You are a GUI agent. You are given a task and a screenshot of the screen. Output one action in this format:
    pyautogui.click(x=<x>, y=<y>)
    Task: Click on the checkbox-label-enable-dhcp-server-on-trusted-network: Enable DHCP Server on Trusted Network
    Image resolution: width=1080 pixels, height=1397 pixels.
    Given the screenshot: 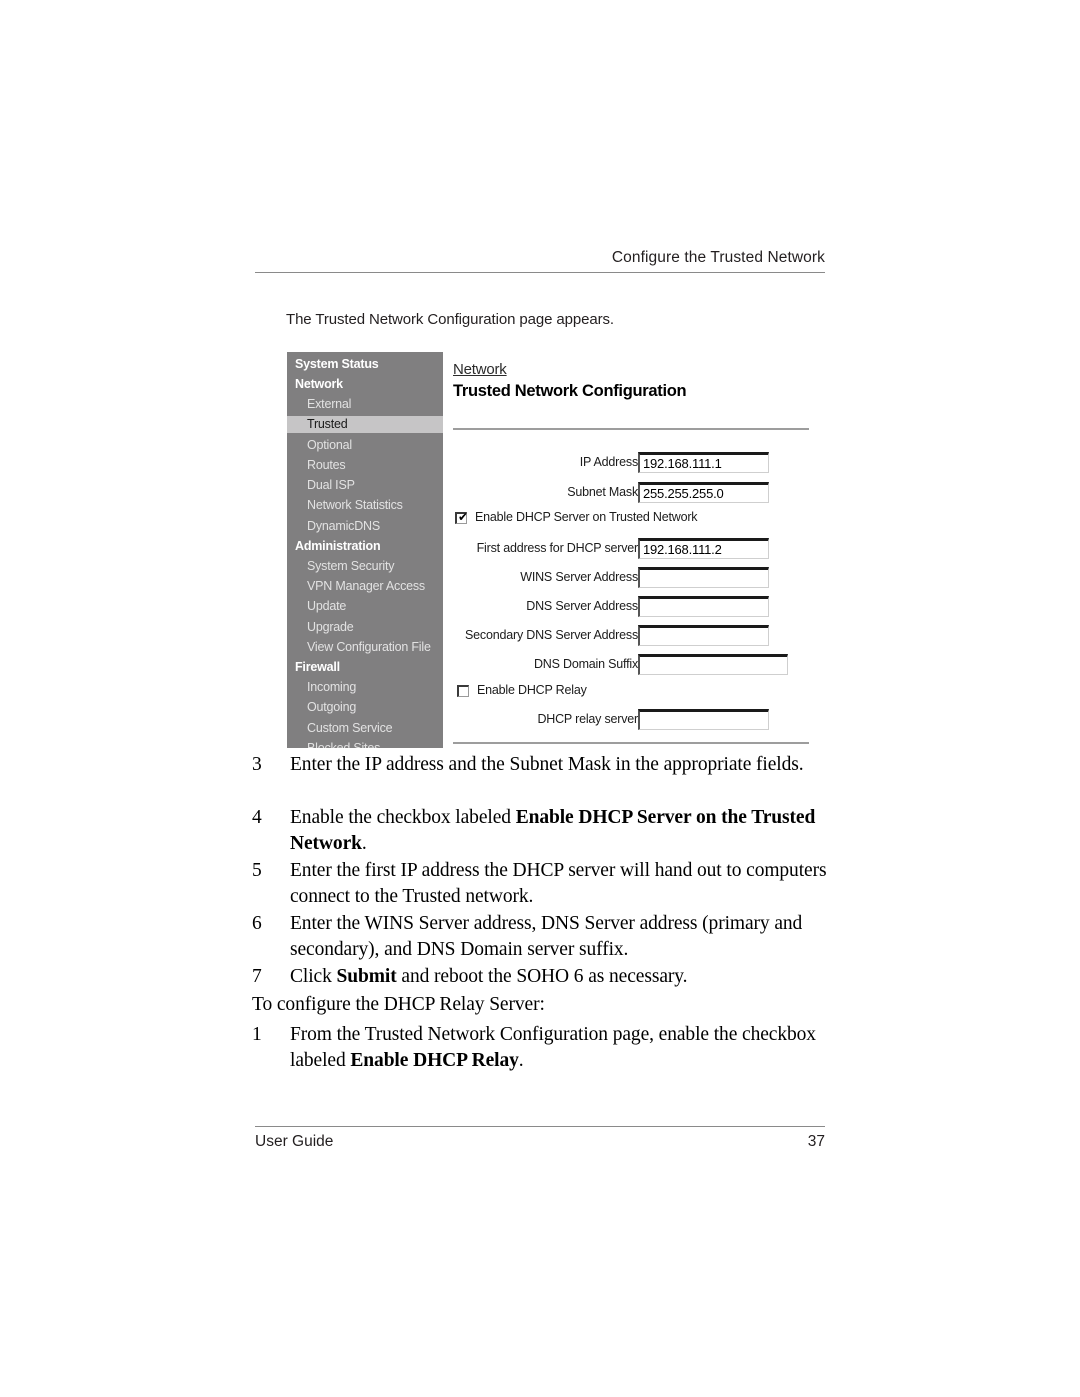 What is the action you would take?
    pyautogui.click(x=586, y=517)
    